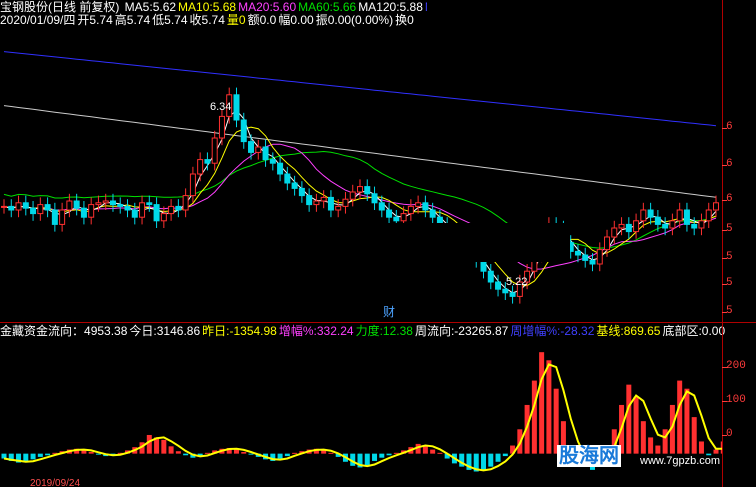 This screenshot has width=756, height=487. I want to click on flow-tick-label: 200, so click(736, 366).